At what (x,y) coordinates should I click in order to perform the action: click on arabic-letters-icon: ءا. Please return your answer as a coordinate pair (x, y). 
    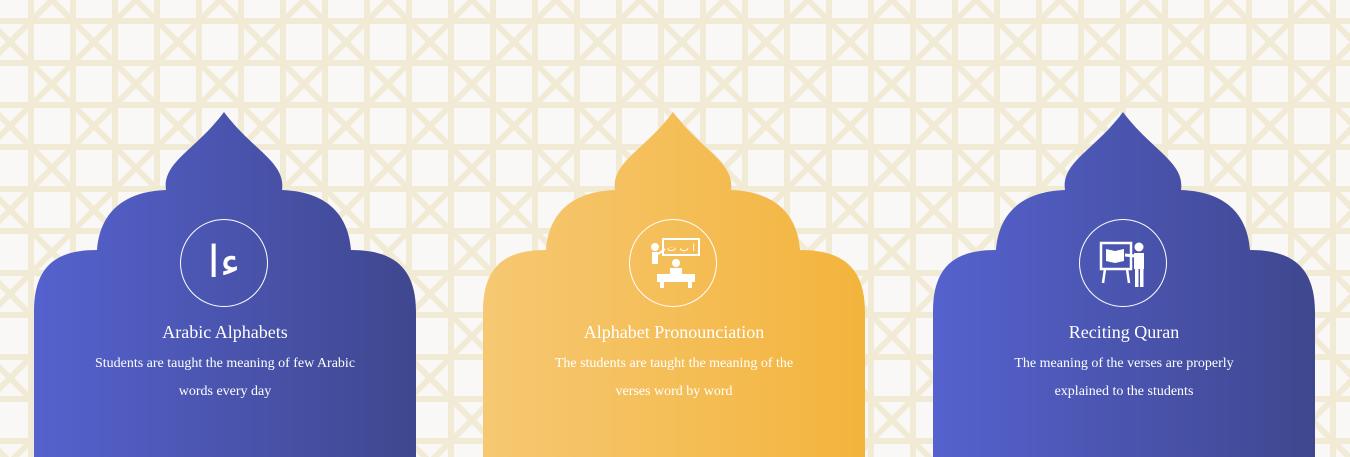
    Looking at the image, I should click on (224, 262).